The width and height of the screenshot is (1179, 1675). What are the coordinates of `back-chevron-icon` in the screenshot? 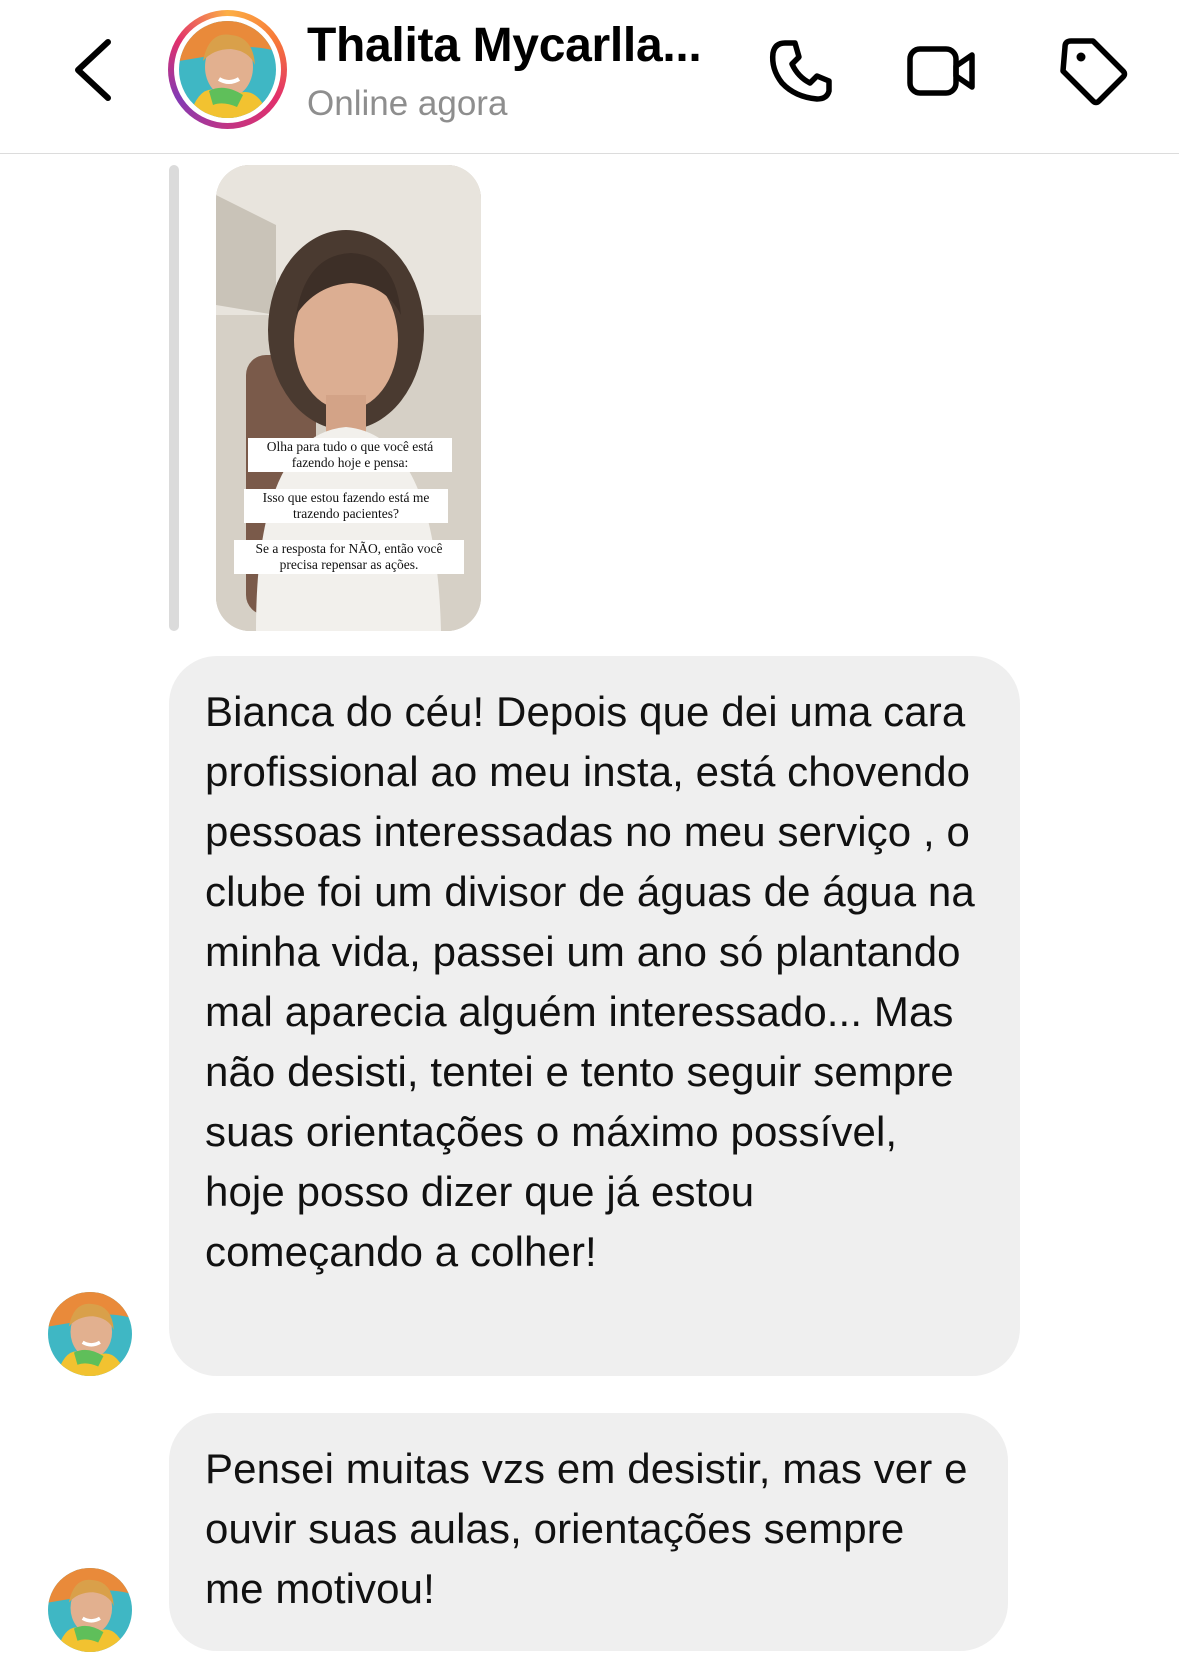 It's located at (95, 70).